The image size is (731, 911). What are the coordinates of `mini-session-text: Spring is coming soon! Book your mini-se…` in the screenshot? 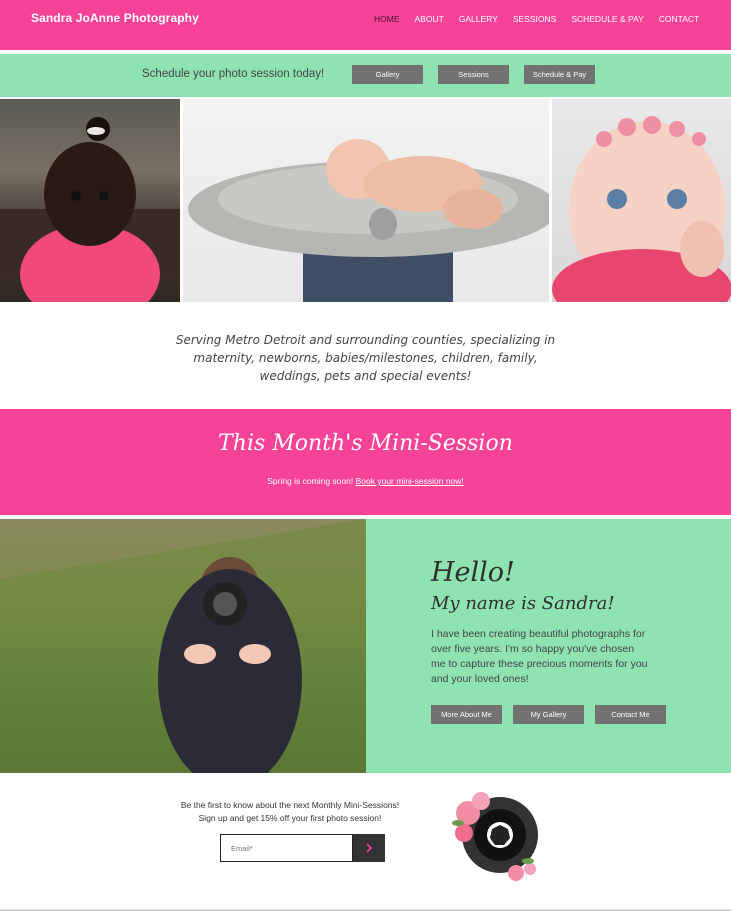 It's located at (365, 481).